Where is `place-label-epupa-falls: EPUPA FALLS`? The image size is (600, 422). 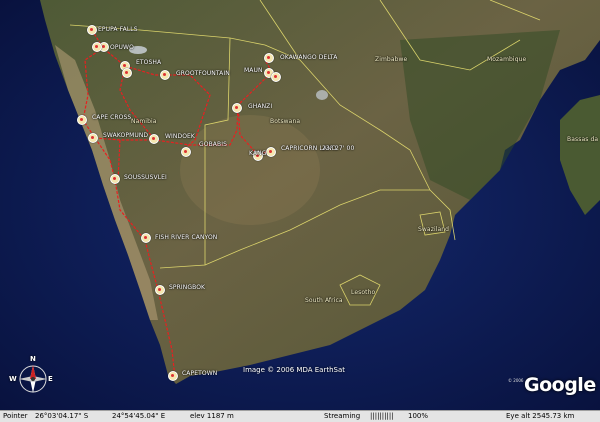 place-label-epupa-falls: EPUPA FALLS is located at coordinates (118, 29).